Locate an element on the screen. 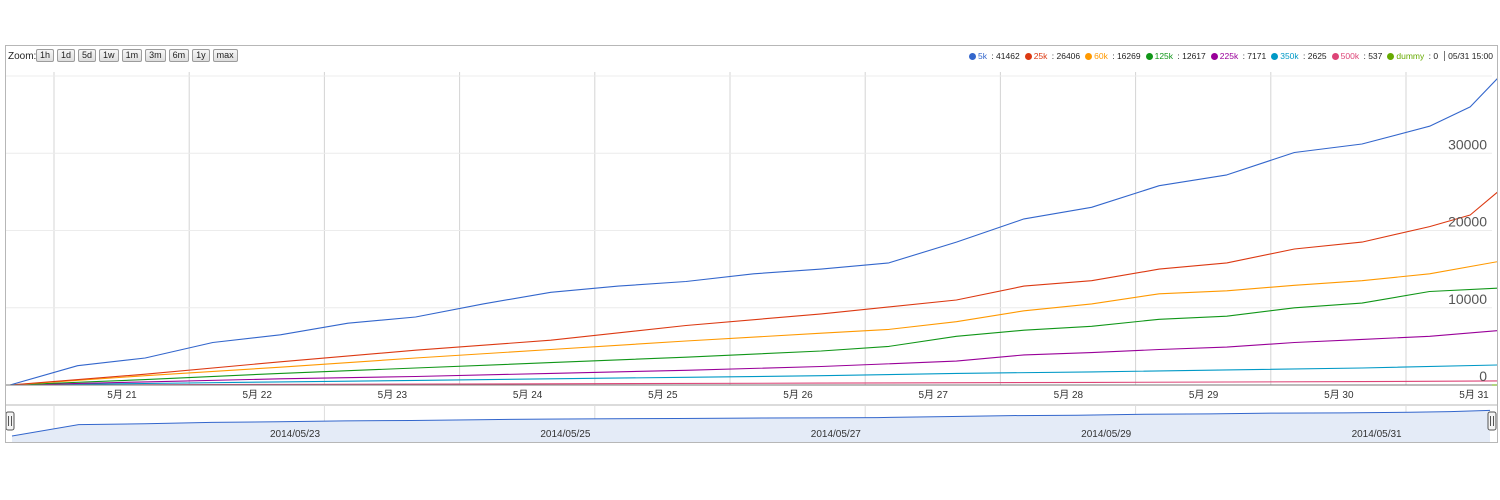 This screenshot has width=1500, height=500. x-tick-label: 5月 22 is located at coordinates (257, 395).